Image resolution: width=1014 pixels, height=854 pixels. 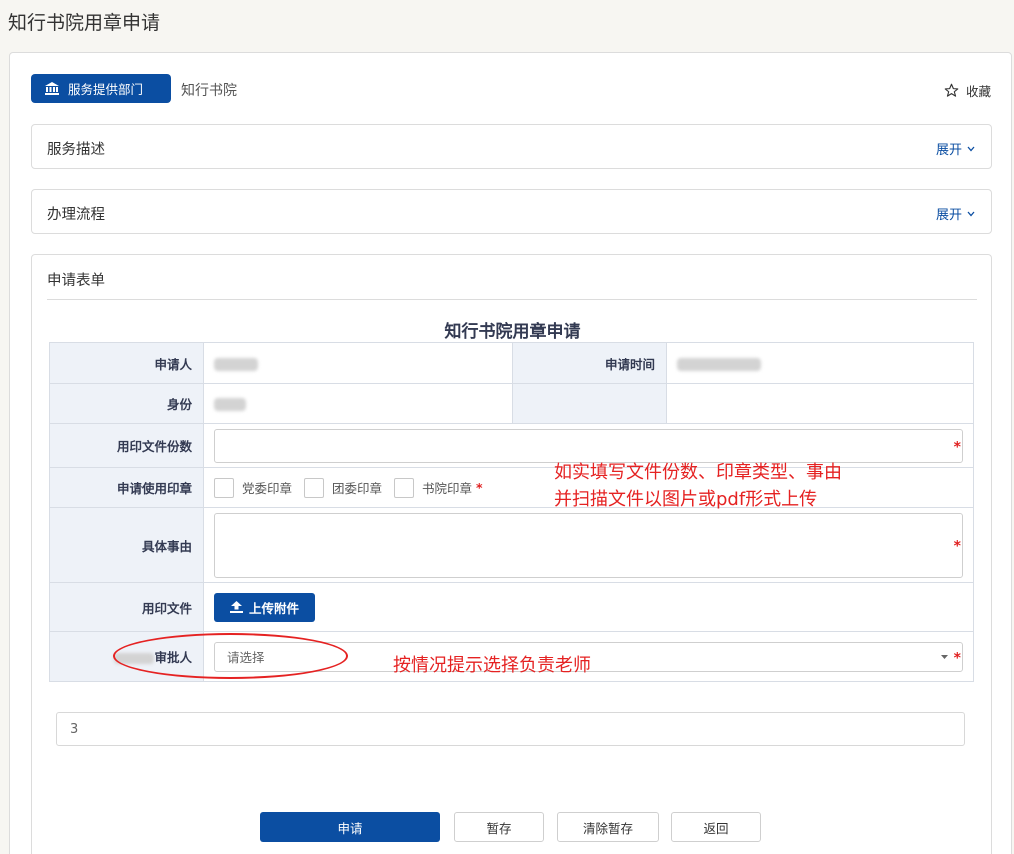 I want to click on checkbox-league-seal, so click(x=314, y=487).